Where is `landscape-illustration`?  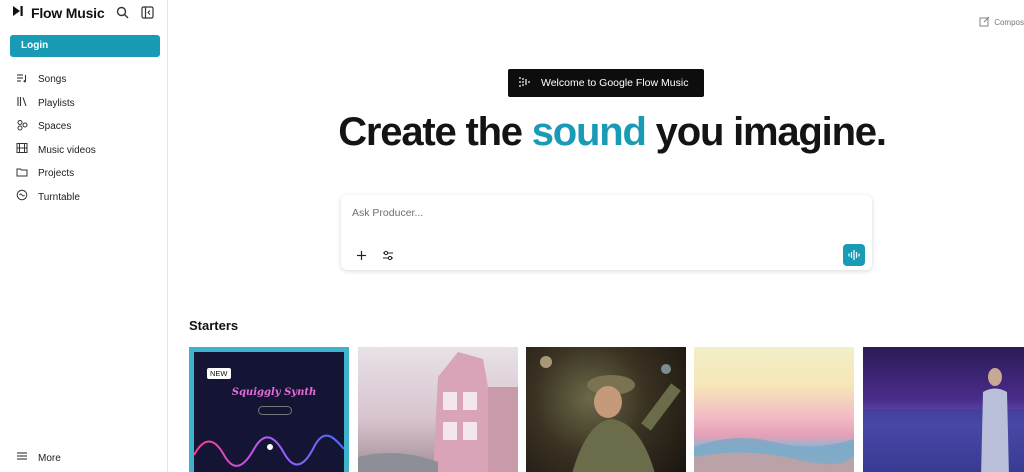
landscape-illustration is located at coordinates (774, 455).